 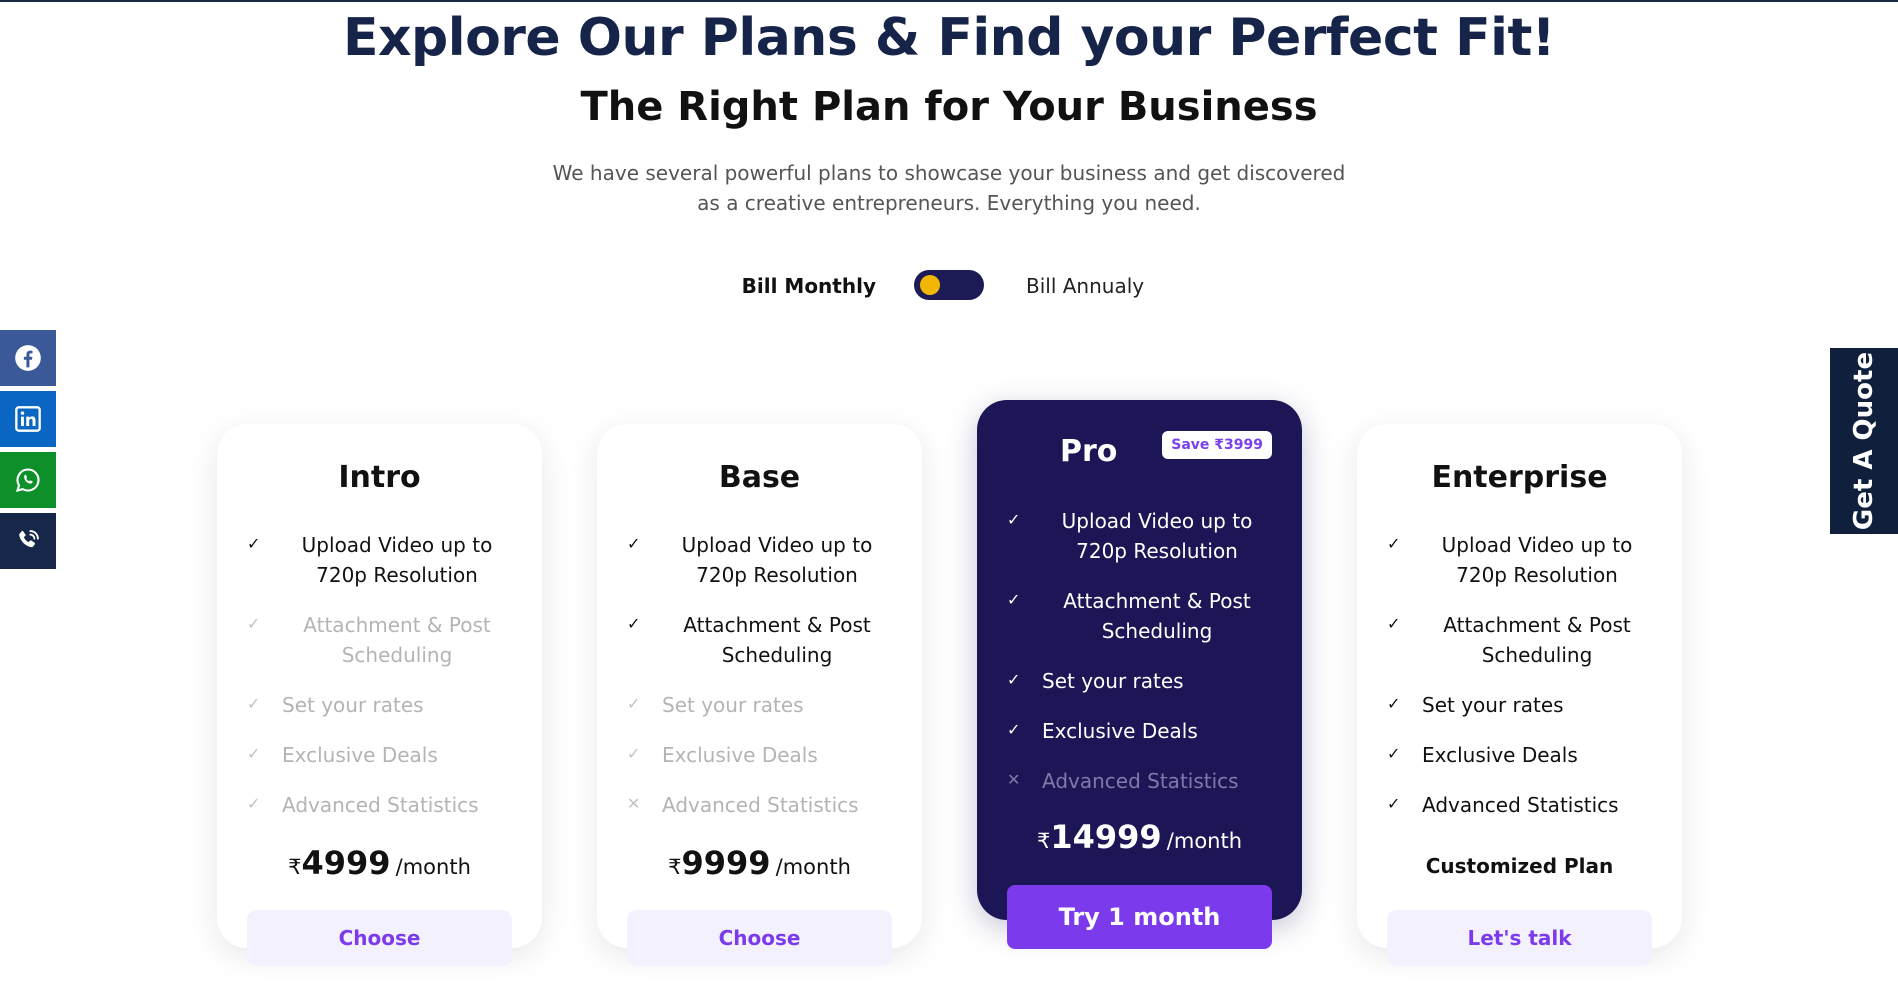 I want to click on customized-plan-label: Customized Plan, so click(x=1519, y=866).